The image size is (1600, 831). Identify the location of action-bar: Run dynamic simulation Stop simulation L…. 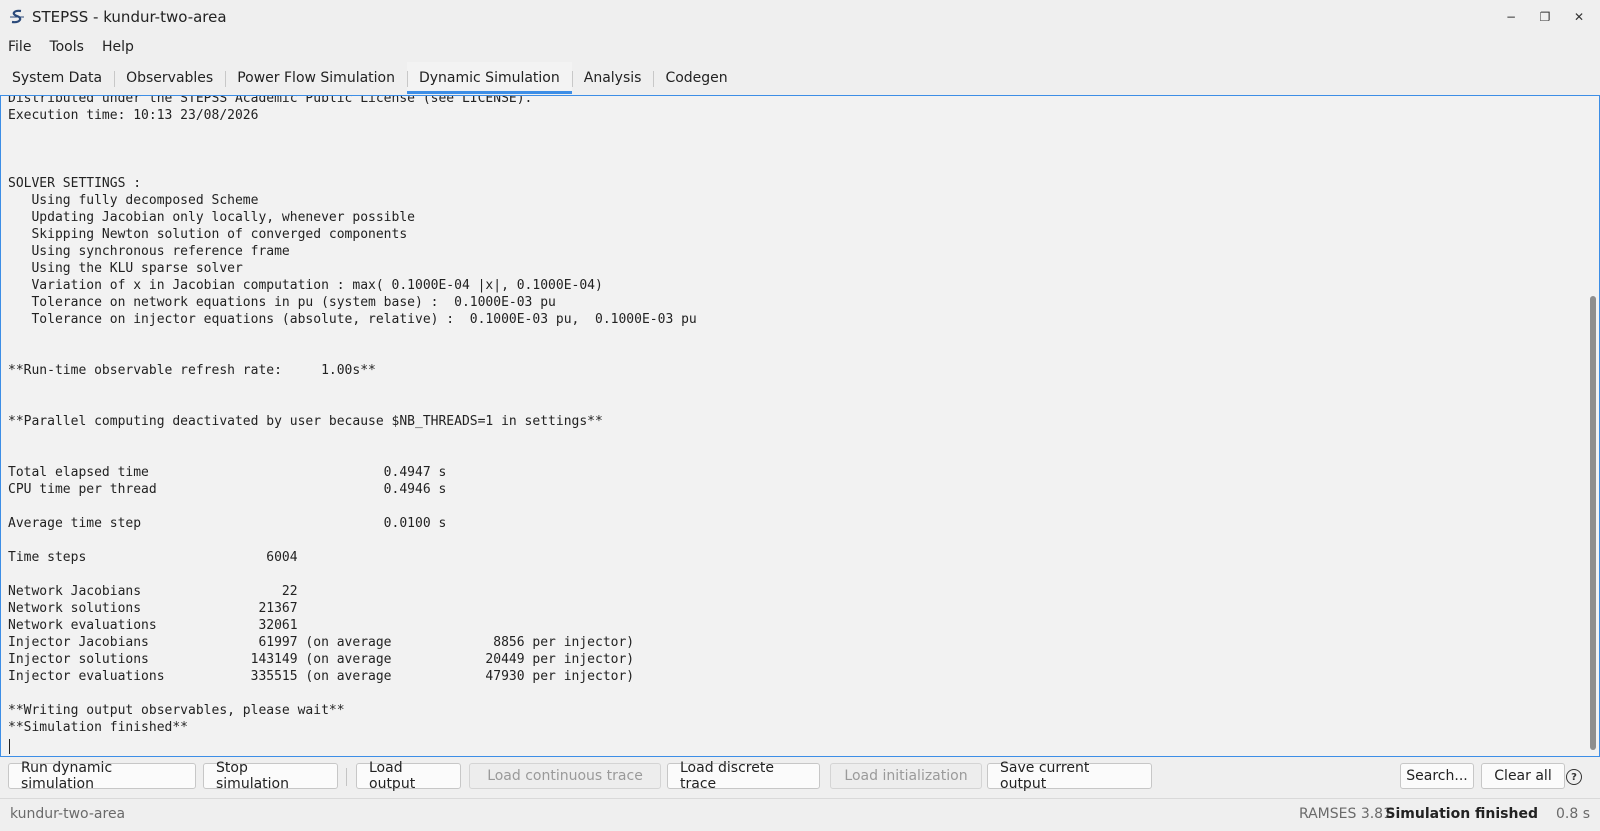
(800, 777).